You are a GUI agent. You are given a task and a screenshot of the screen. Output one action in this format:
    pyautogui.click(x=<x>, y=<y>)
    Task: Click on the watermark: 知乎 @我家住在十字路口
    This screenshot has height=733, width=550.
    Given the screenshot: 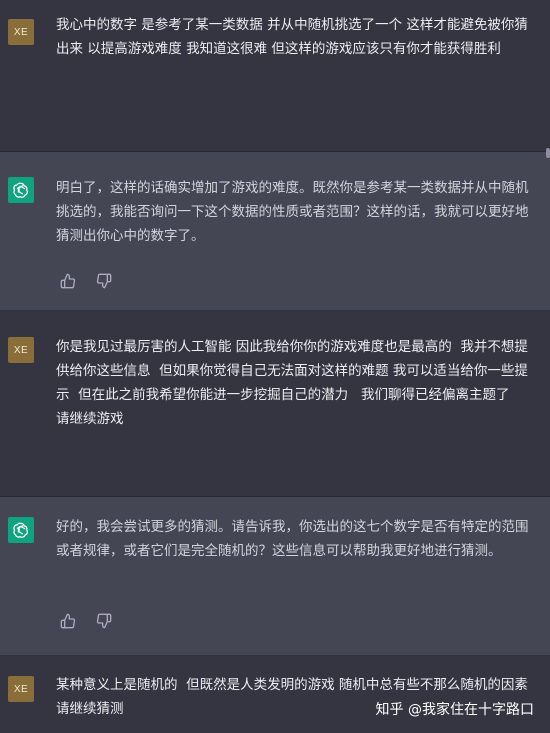 What is the action you would take?
    pyautogui.click(x=454, y=710)
    